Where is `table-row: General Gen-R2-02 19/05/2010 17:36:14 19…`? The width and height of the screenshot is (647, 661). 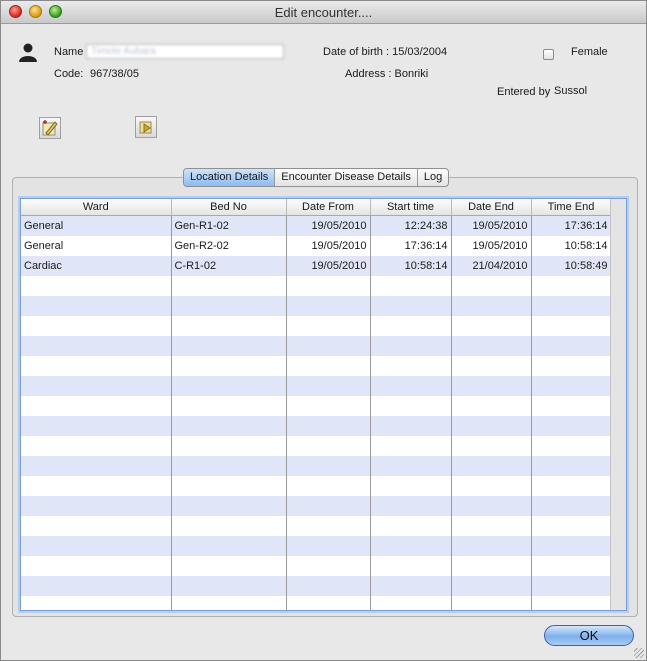
table-row: General Gen-R2-02 19/05/2010 17:36:14 19… is located at coordinates (316, 246).